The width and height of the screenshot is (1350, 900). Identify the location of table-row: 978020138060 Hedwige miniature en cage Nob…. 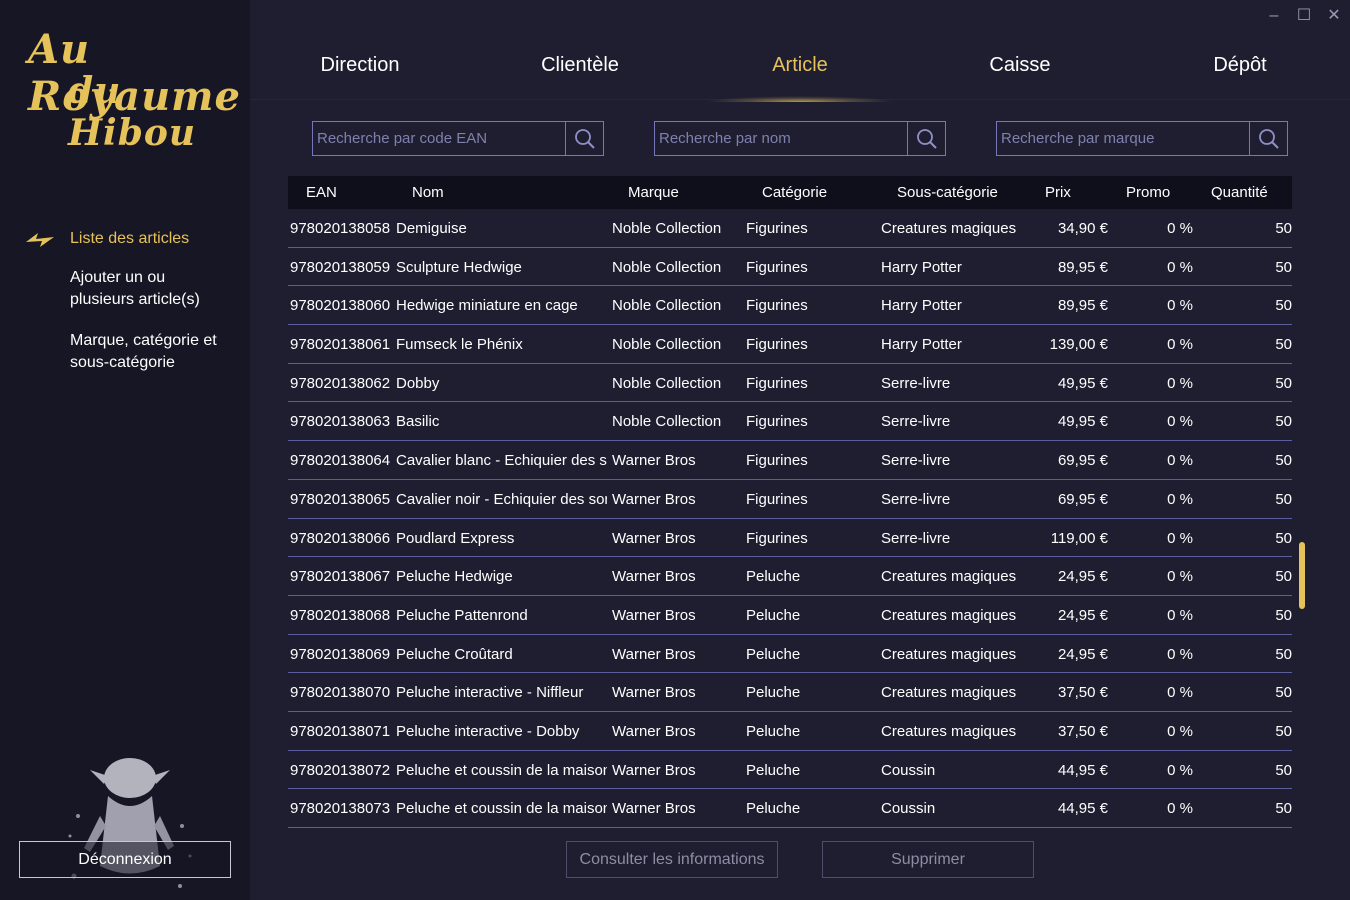
(790, 306).